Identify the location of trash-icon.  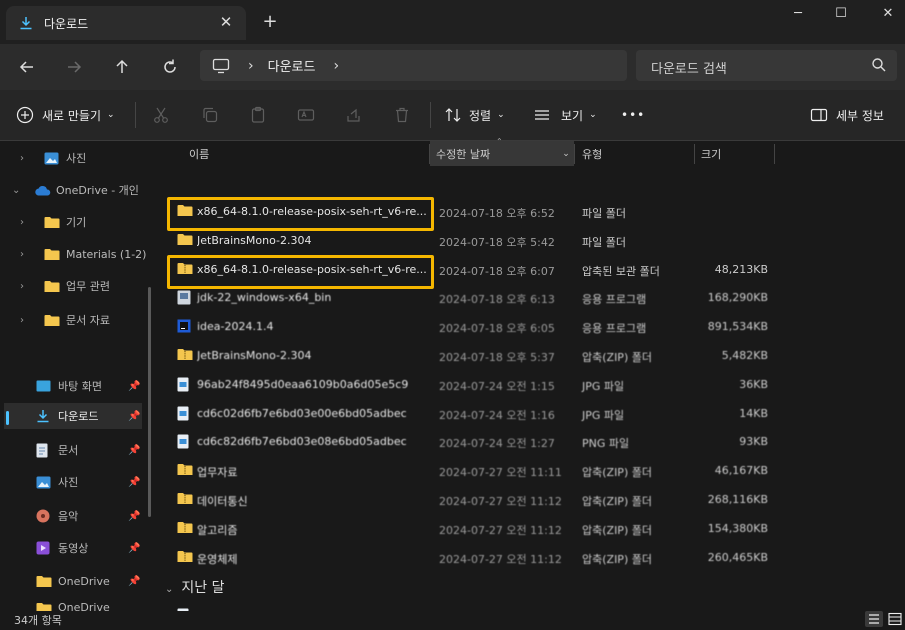
(402, 115).